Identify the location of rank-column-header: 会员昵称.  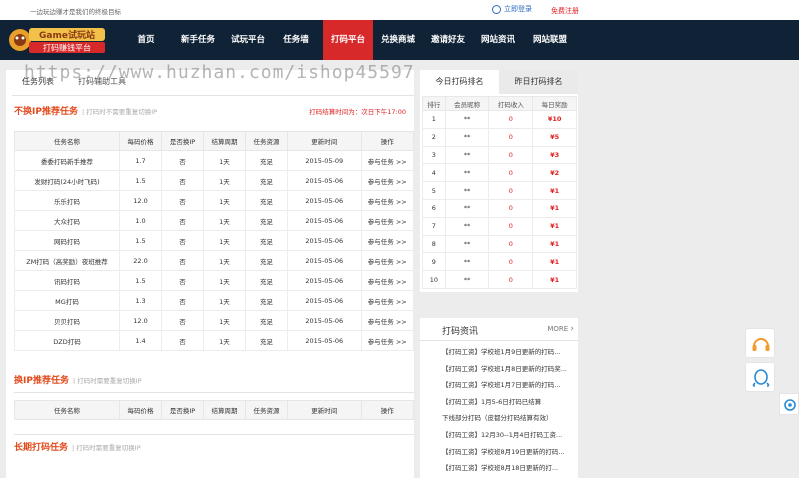
(467, 103).